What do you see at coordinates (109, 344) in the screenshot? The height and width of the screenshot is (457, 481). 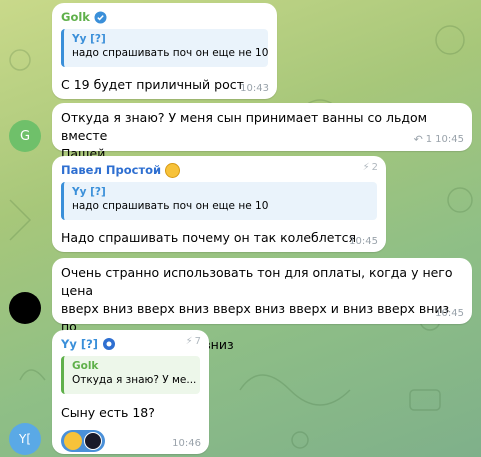 I see `bitcoin-logo-icon` at bounding box center [109, 344].